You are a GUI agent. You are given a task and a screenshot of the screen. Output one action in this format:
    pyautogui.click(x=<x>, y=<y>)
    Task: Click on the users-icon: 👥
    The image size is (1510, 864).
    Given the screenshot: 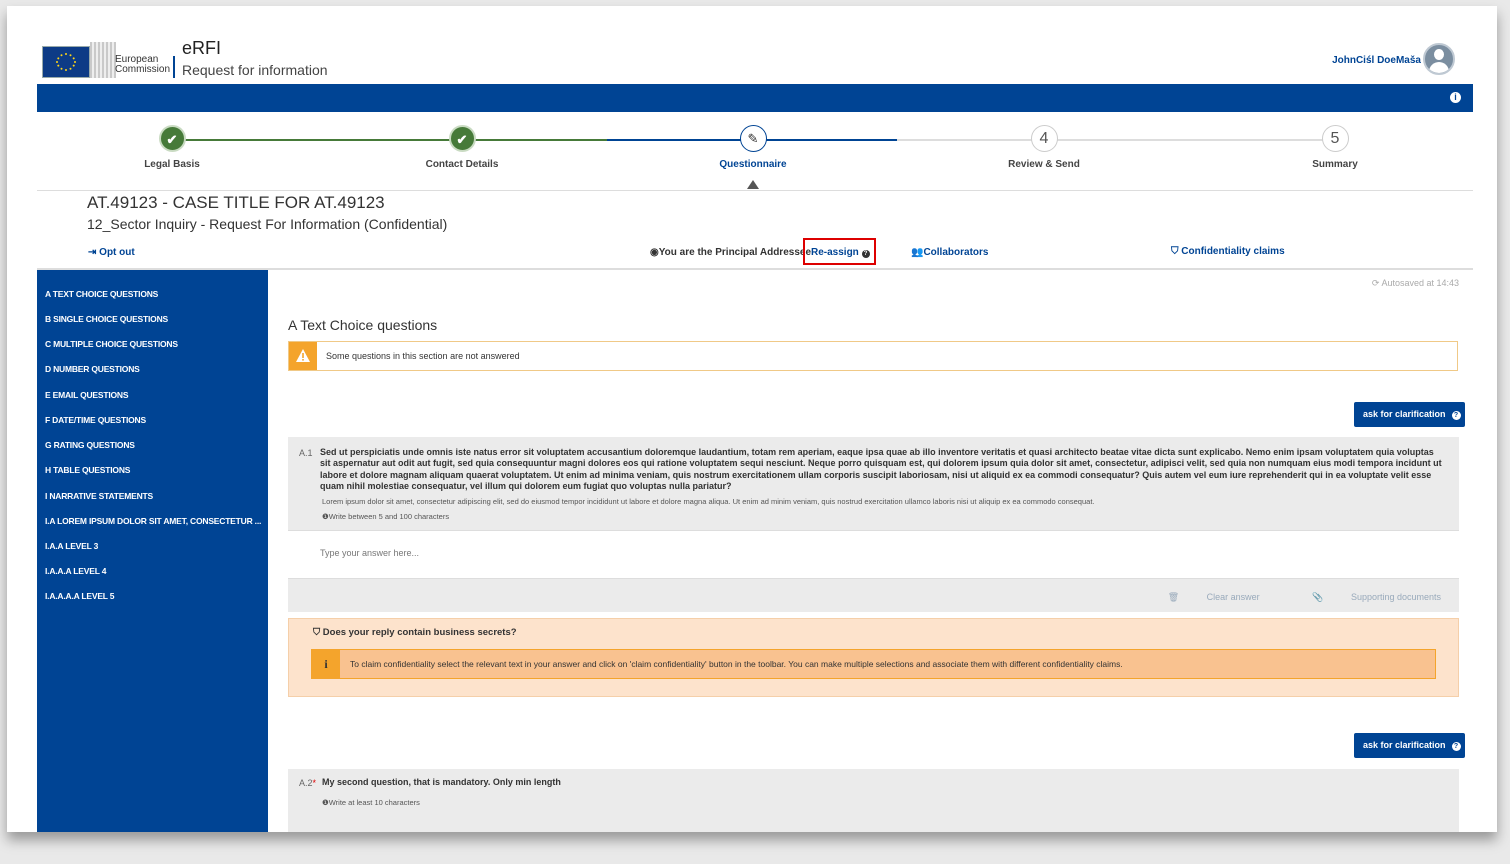 What is the action you would take?
    pyautogui.click(x=917, y=252)
    